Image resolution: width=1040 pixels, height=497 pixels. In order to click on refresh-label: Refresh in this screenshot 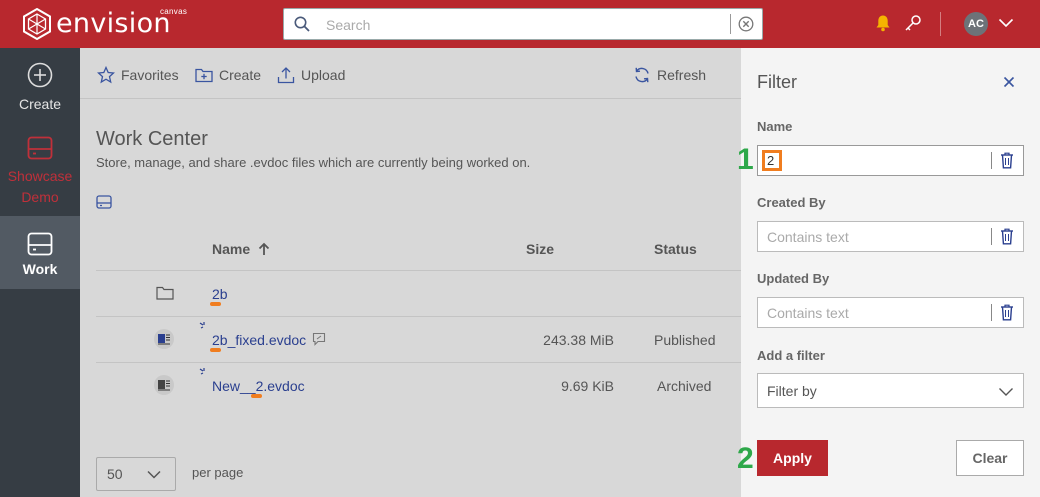, I will do `click(682, 75)`.